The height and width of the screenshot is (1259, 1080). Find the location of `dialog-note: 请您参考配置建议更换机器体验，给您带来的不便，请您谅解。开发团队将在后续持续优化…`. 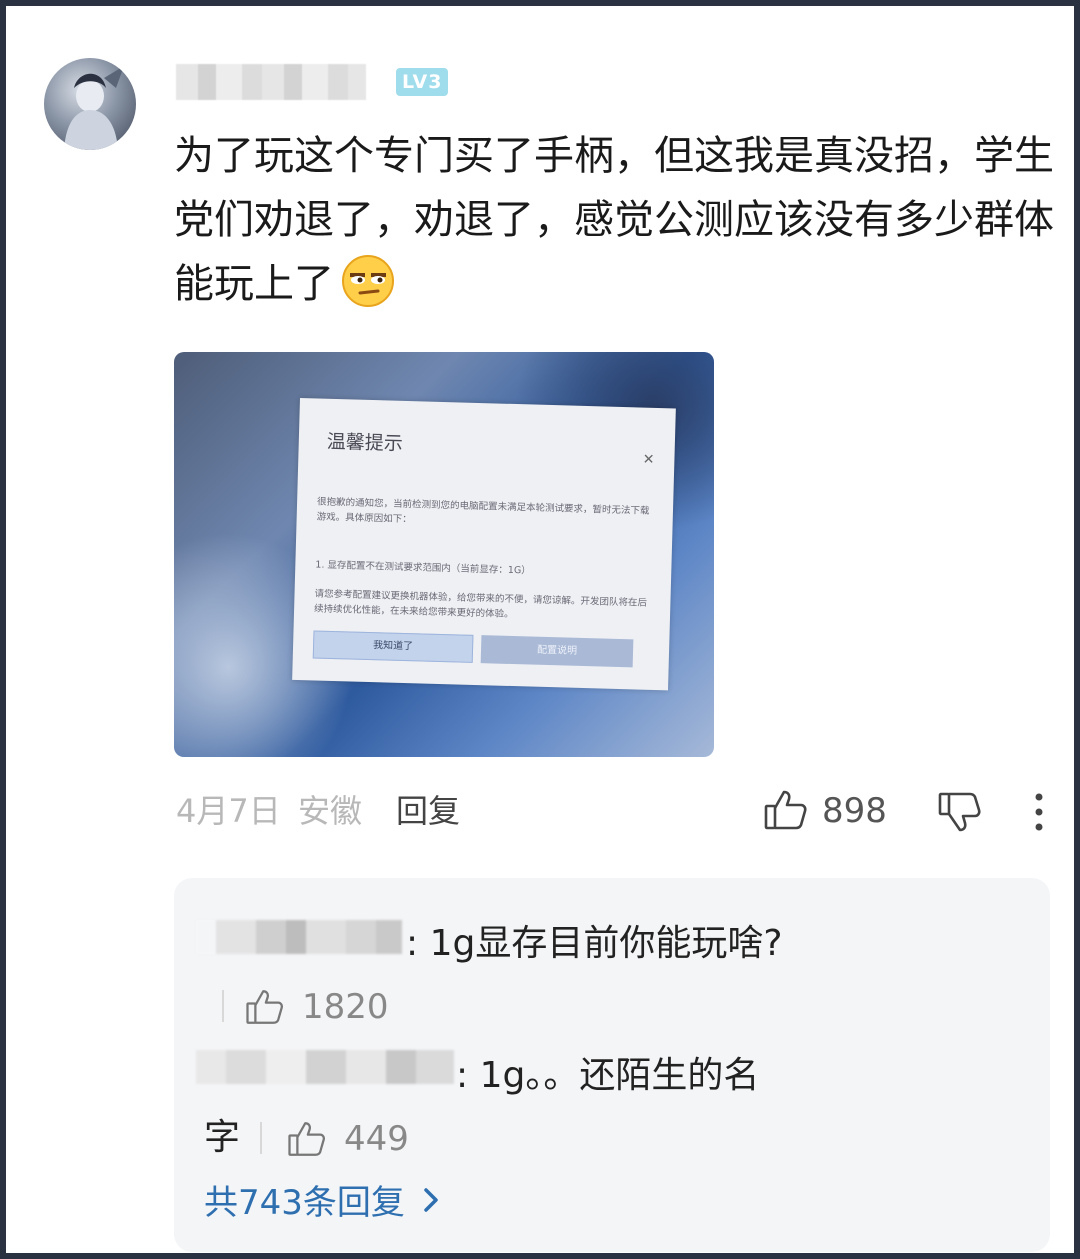

dialog-note: 请您参考配置建议更换机器体验，给您带来的不便，请您谅解。开发团队将在后续持续优化… is located at coordinates (480, 604).